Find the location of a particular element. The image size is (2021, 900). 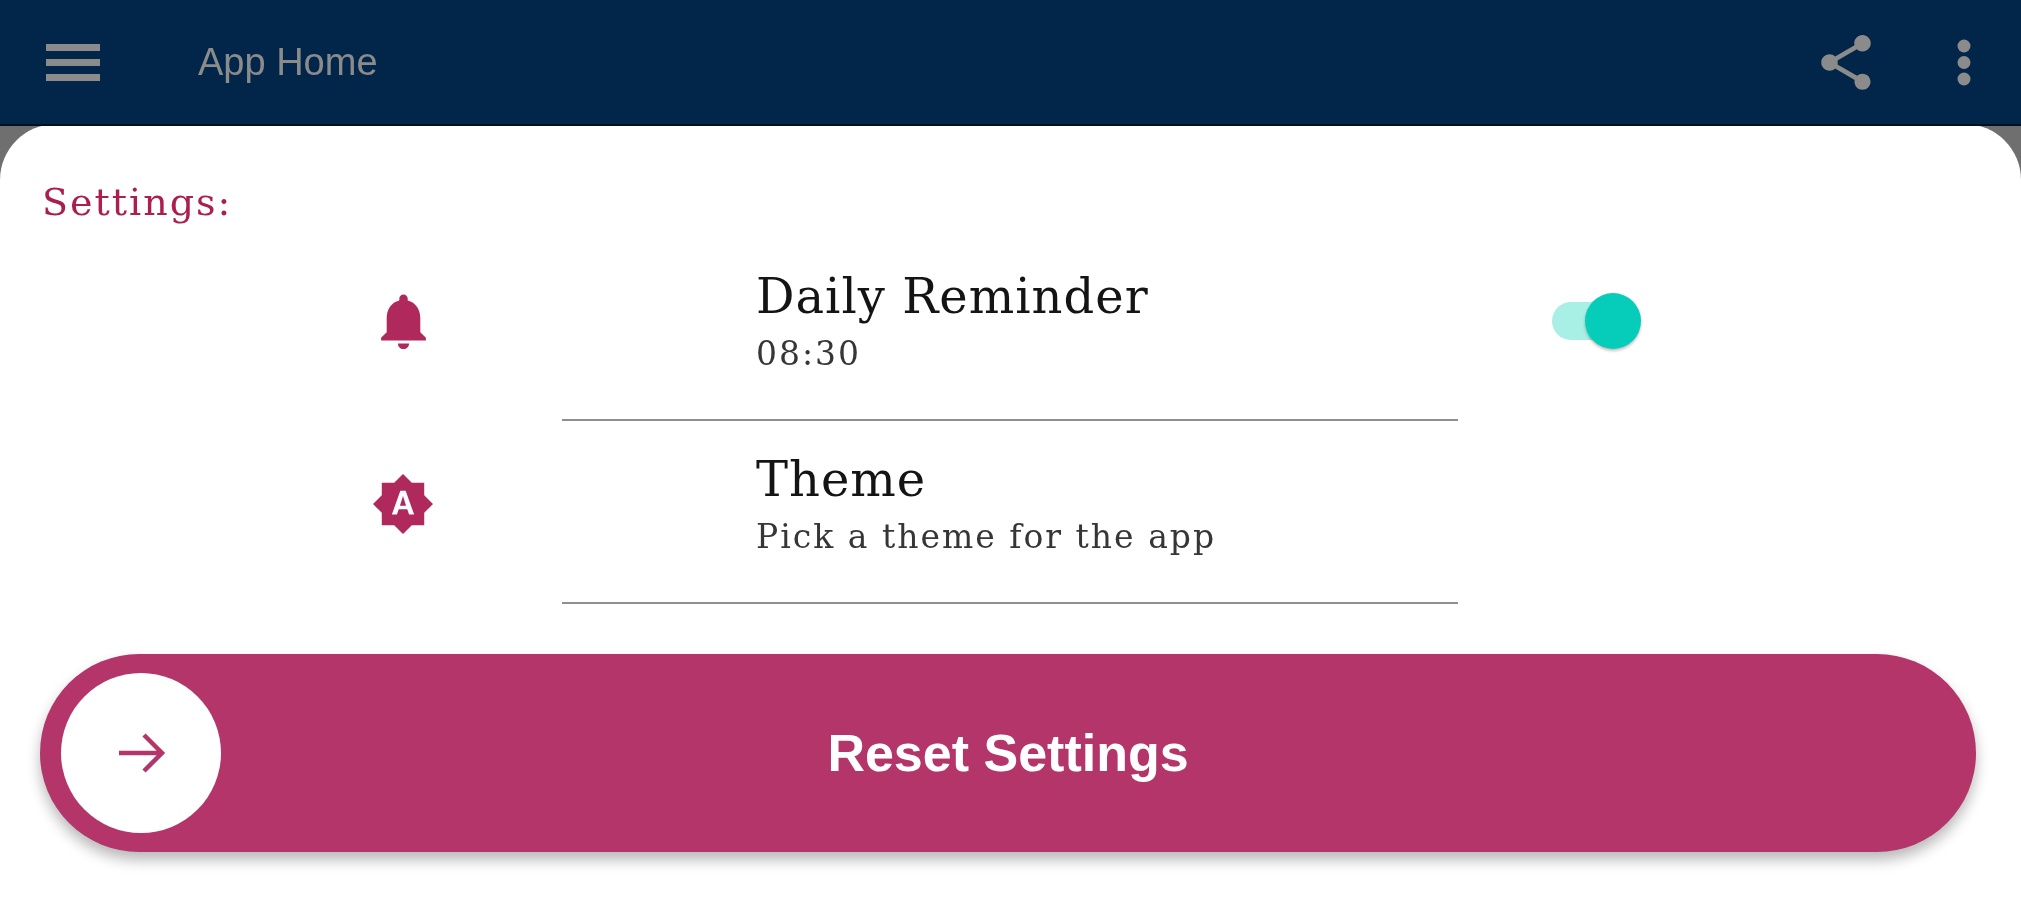

star-badge-icon is located at coordinates (403, 503).